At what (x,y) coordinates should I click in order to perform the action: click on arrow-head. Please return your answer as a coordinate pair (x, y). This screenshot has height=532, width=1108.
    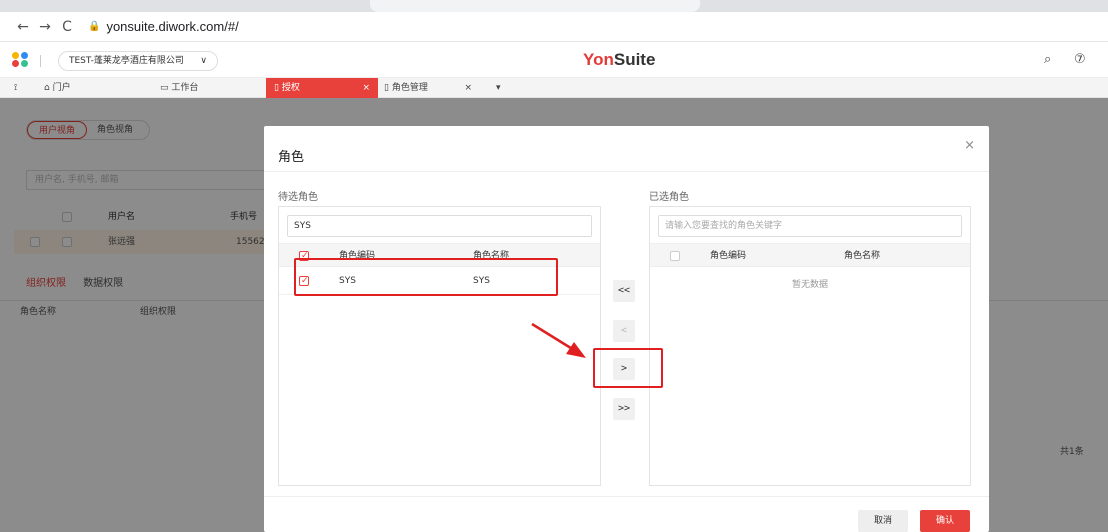
    Looking at the image, I should click on (576, 350).